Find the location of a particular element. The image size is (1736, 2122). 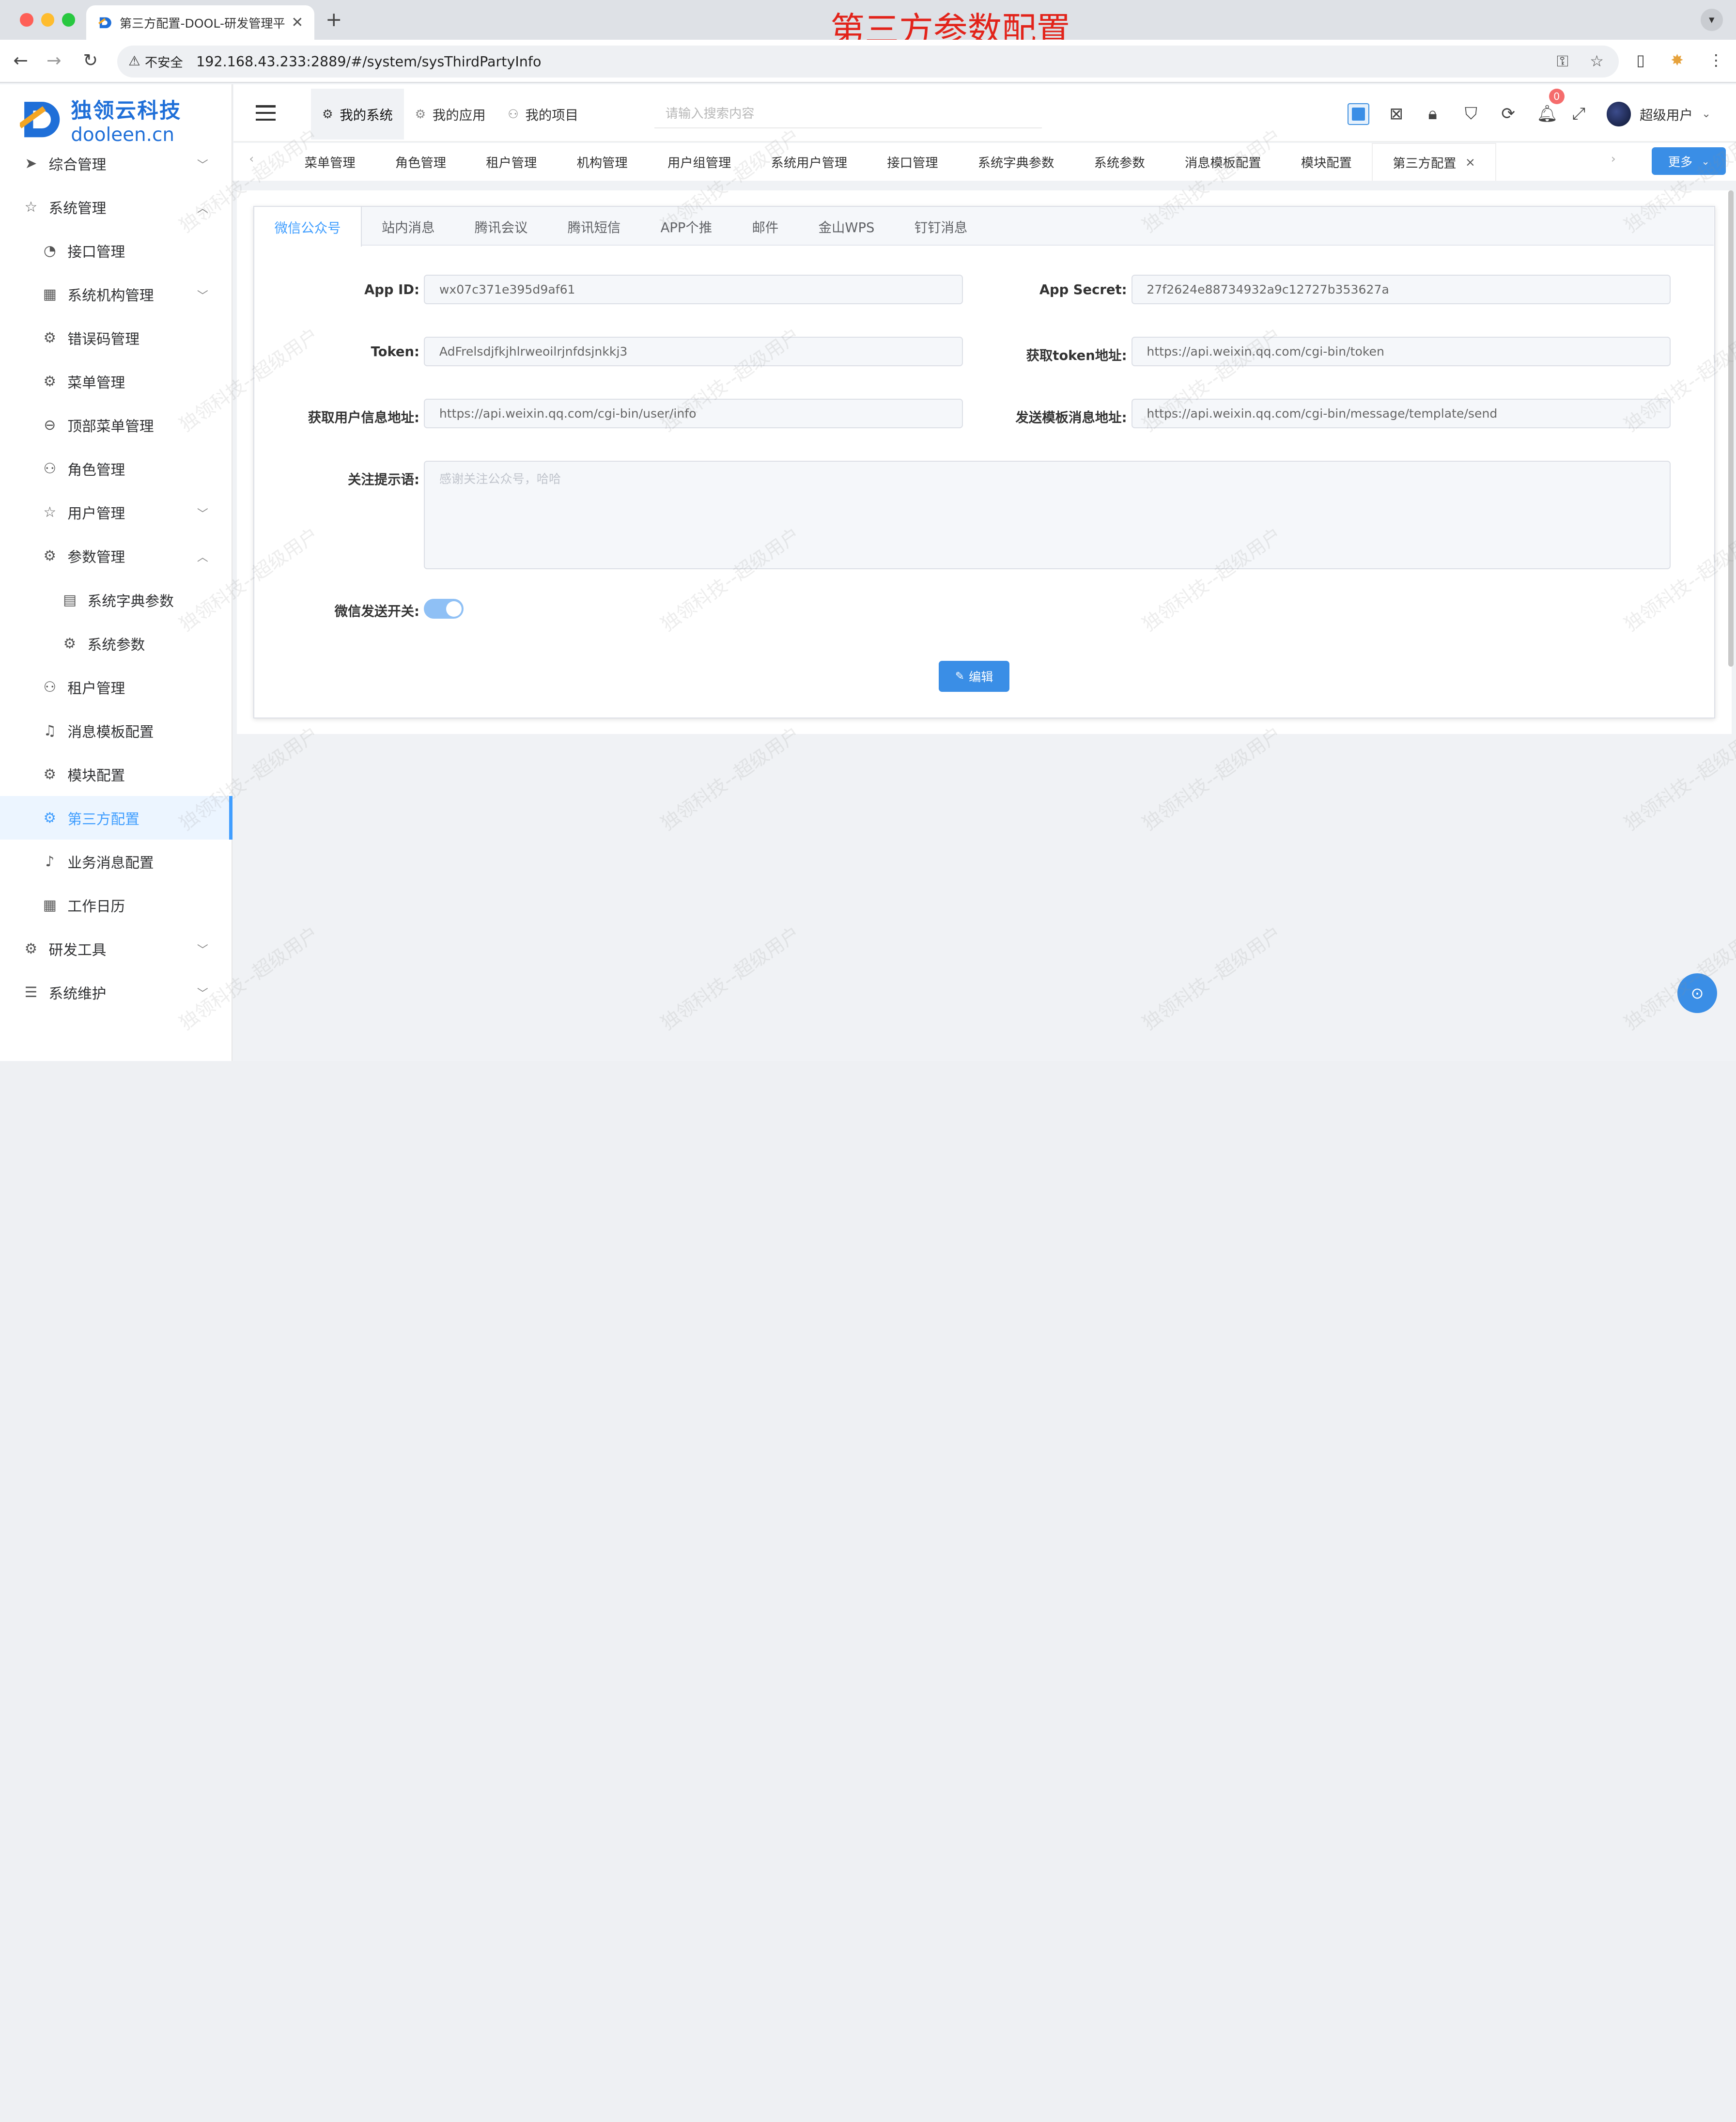

notification-bell-icon: 🔔︎ is located at coordinates (1547, 114).